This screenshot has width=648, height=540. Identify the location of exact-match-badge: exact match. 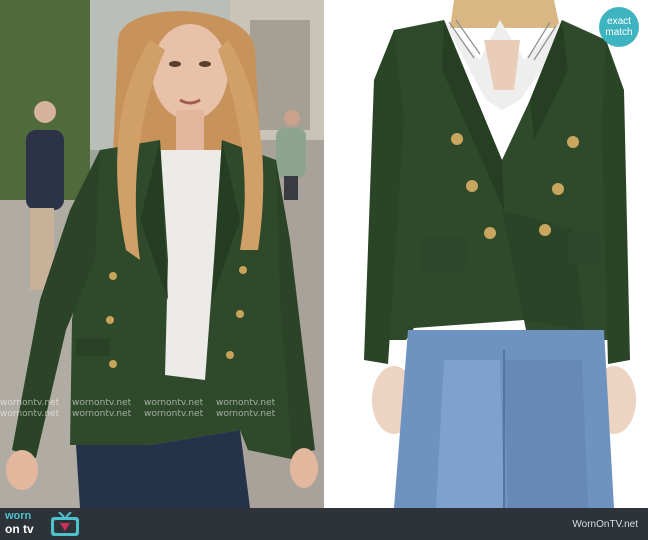
(619, 27).